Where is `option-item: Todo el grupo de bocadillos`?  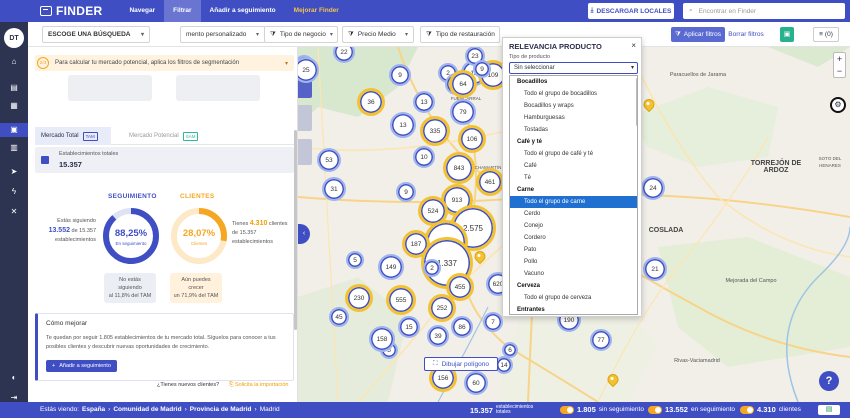 option-item: Todo el grupo de bocadillos is located at coordinates (573, 94).